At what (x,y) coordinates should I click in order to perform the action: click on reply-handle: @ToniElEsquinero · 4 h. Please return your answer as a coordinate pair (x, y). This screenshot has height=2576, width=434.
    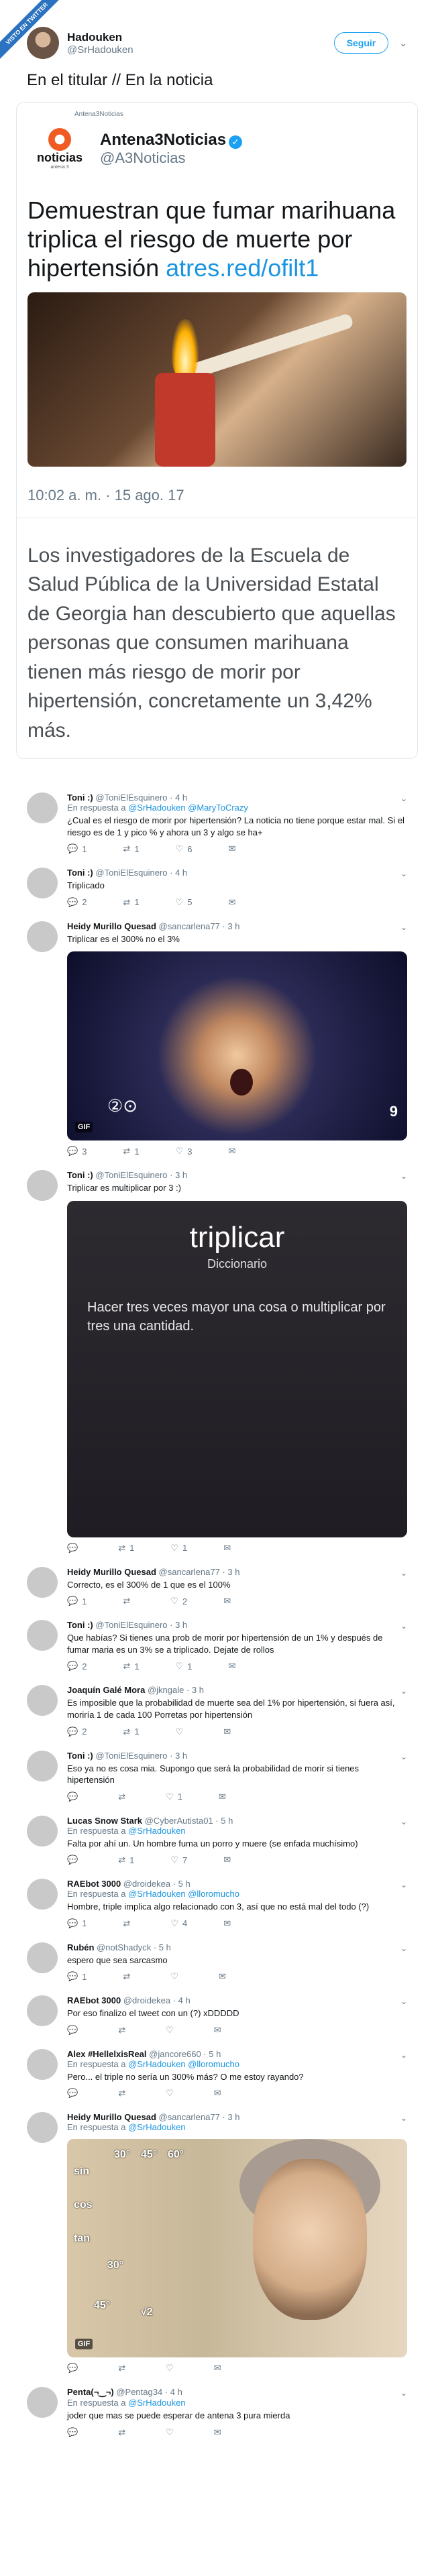
    Looking at the image, I should click on (141, 798).